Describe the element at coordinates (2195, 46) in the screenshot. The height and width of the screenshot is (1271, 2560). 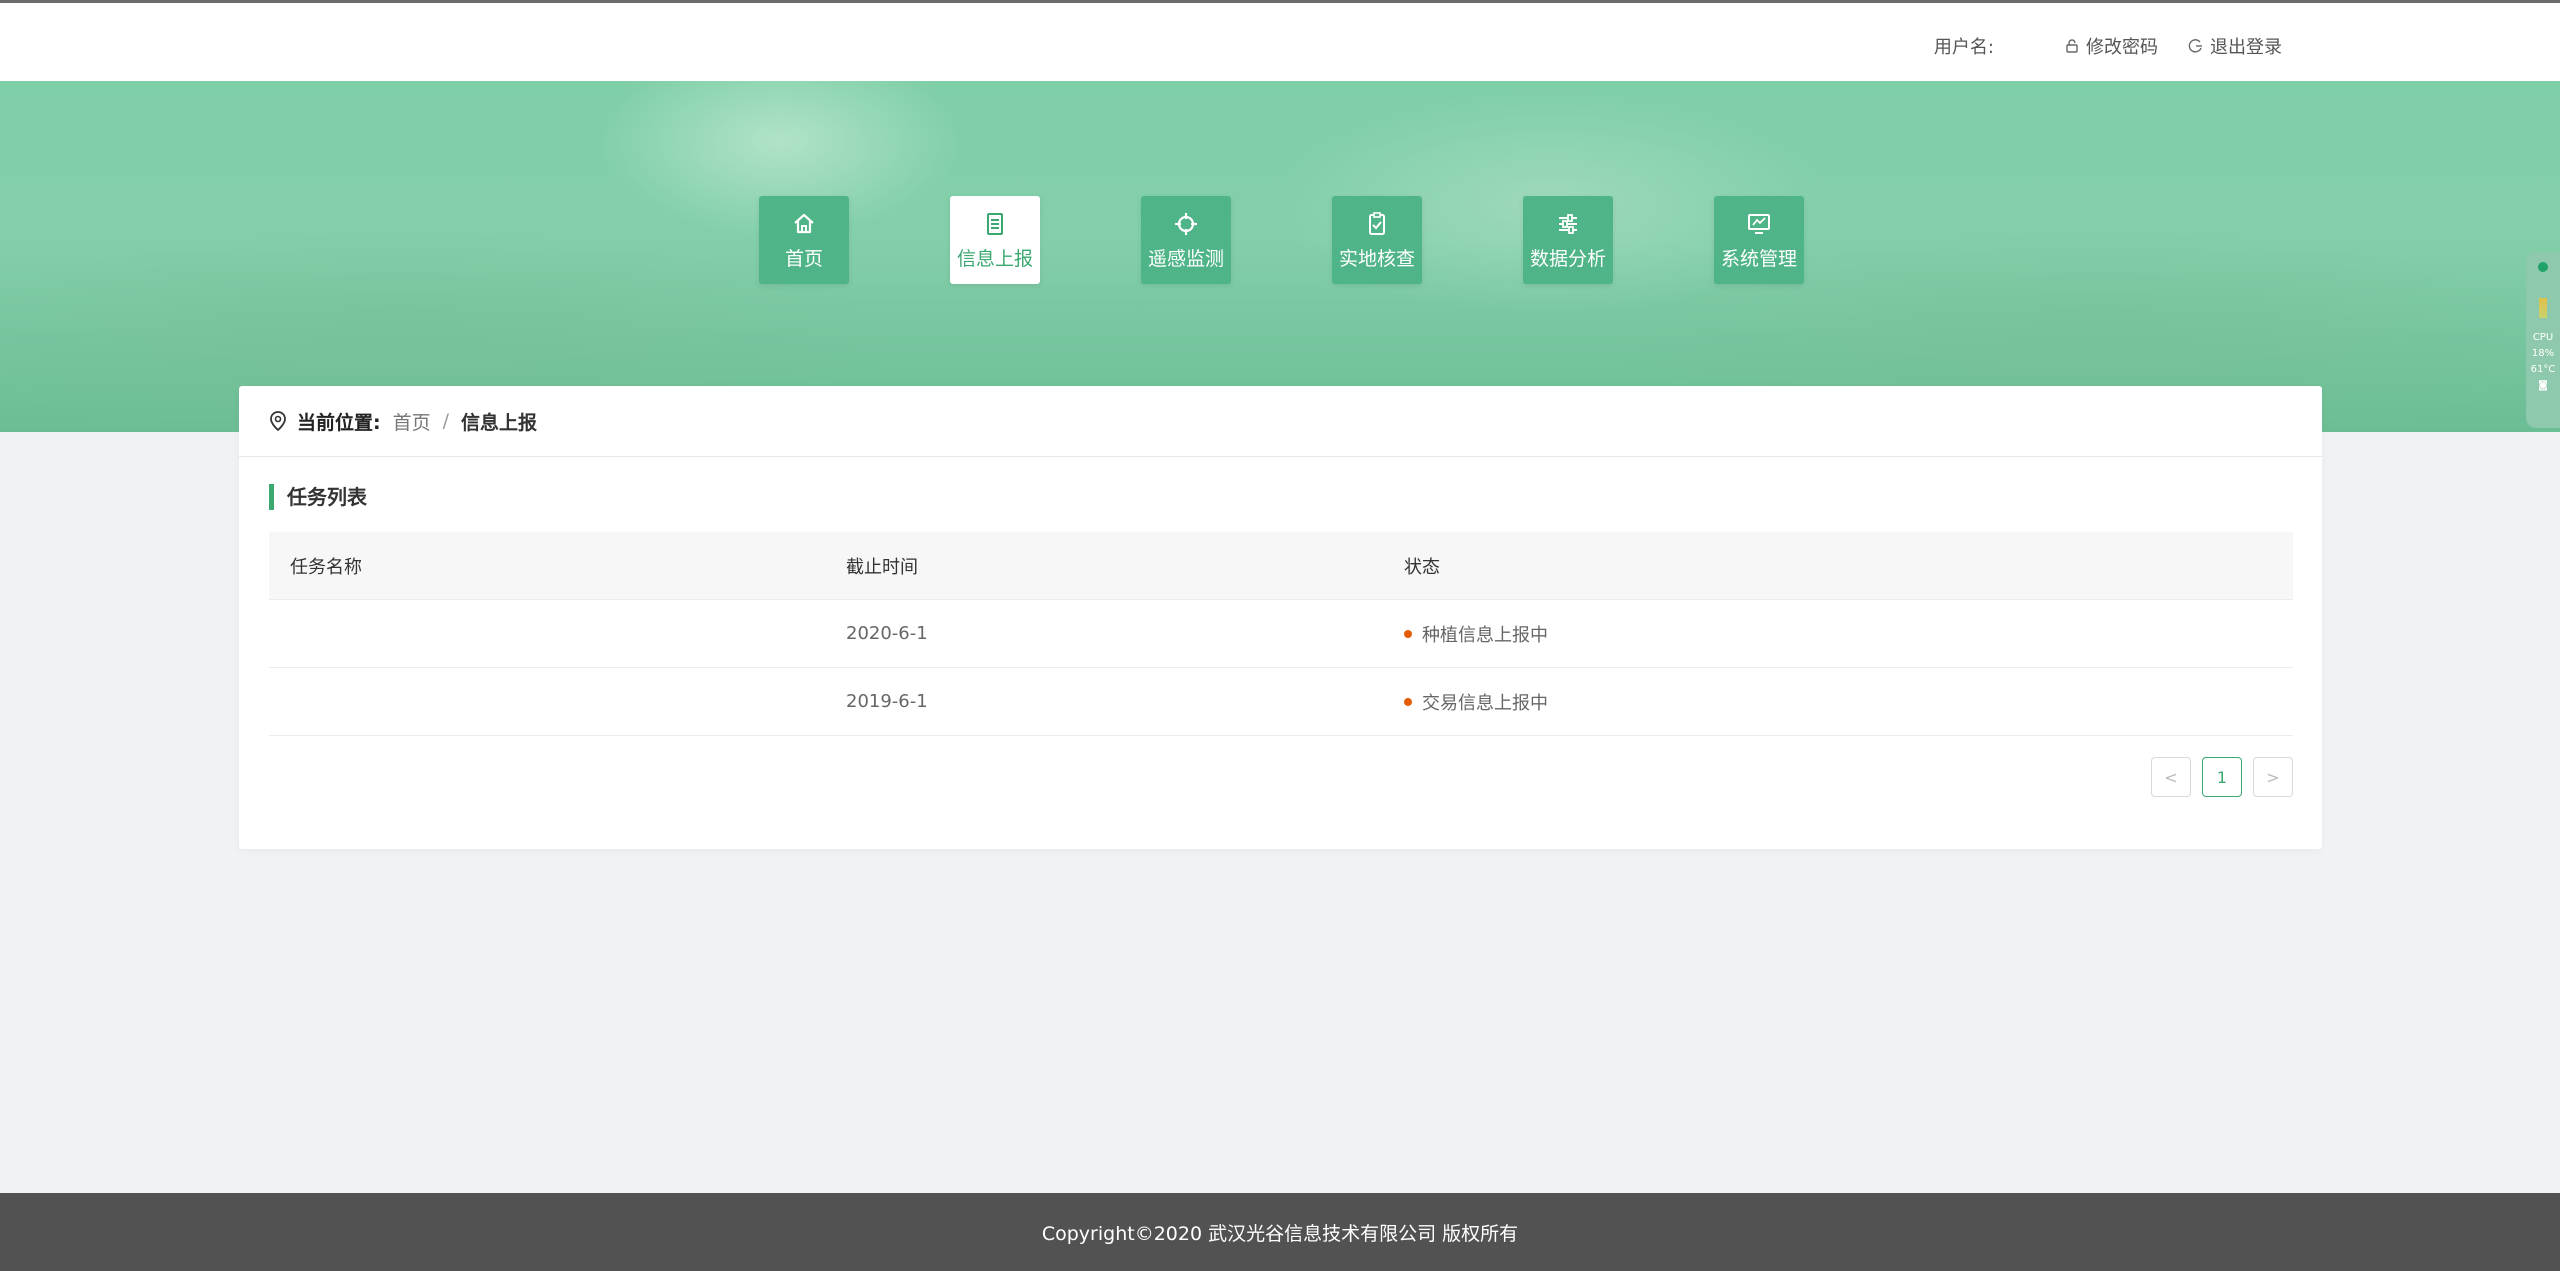
I see `logout-icon` at that location.